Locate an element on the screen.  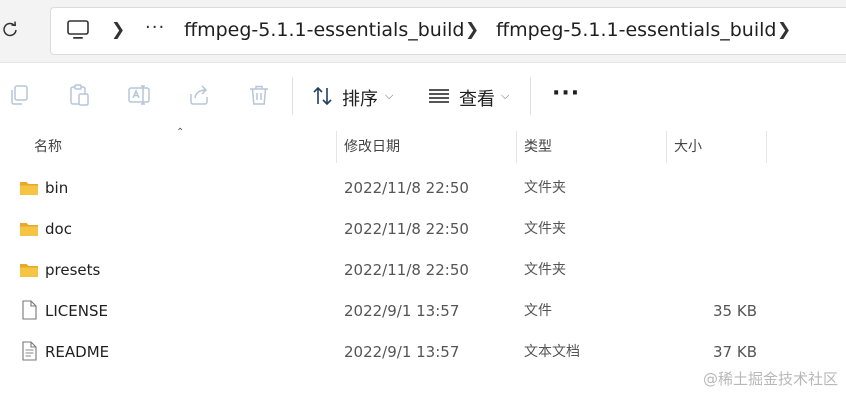
view-list-icon is located at coordinates (439, 96).